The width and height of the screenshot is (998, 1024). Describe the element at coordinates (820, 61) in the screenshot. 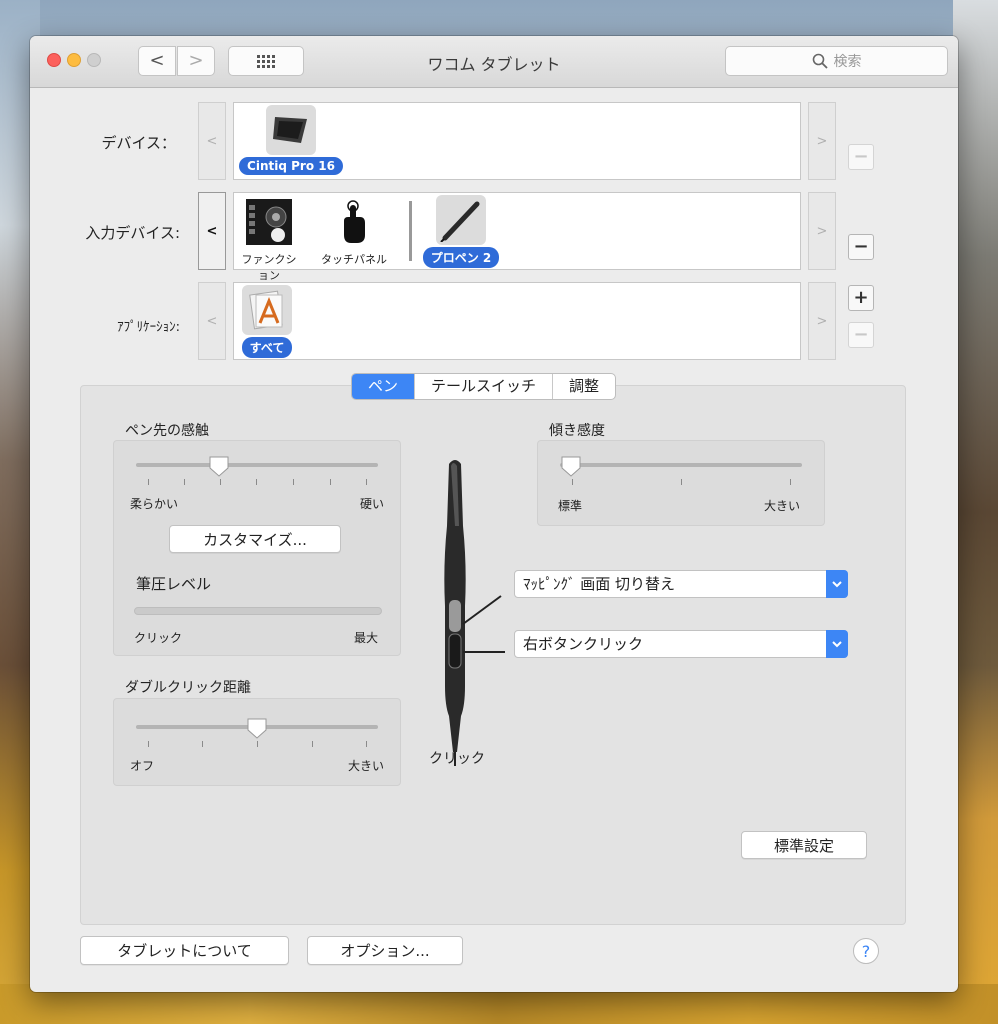

I see `search-icon` at that location.